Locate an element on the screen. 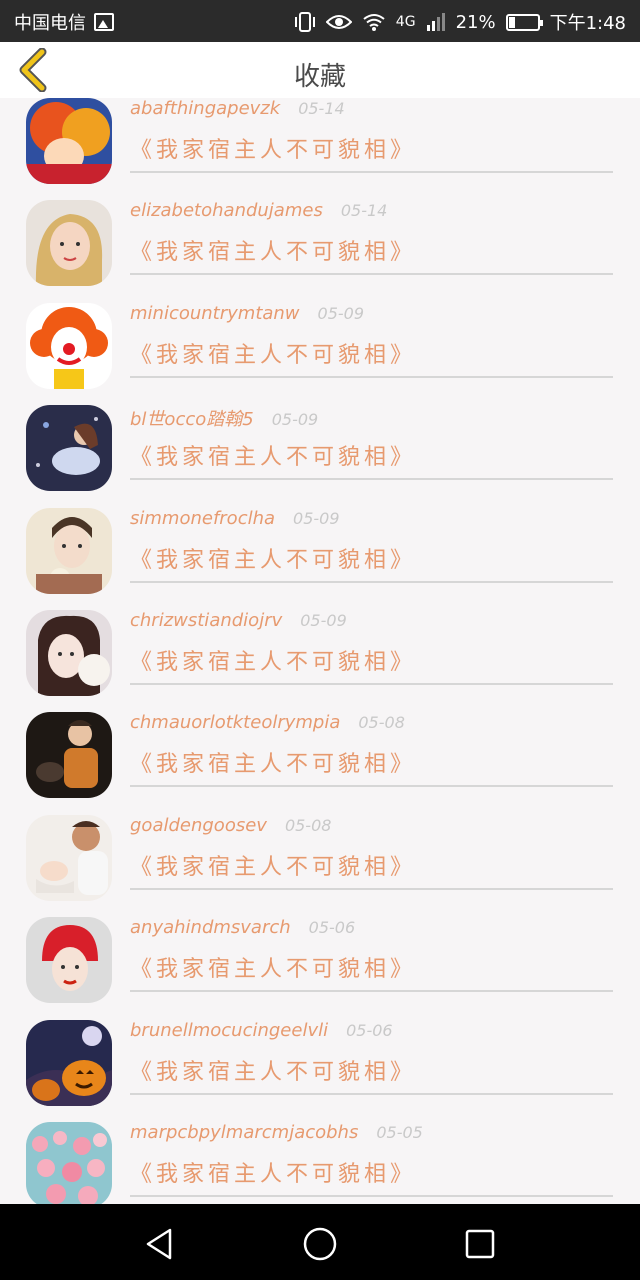 This screenshot has height=1280, width=640. username: elizabetohandujames is located at coordinates (226, 210).